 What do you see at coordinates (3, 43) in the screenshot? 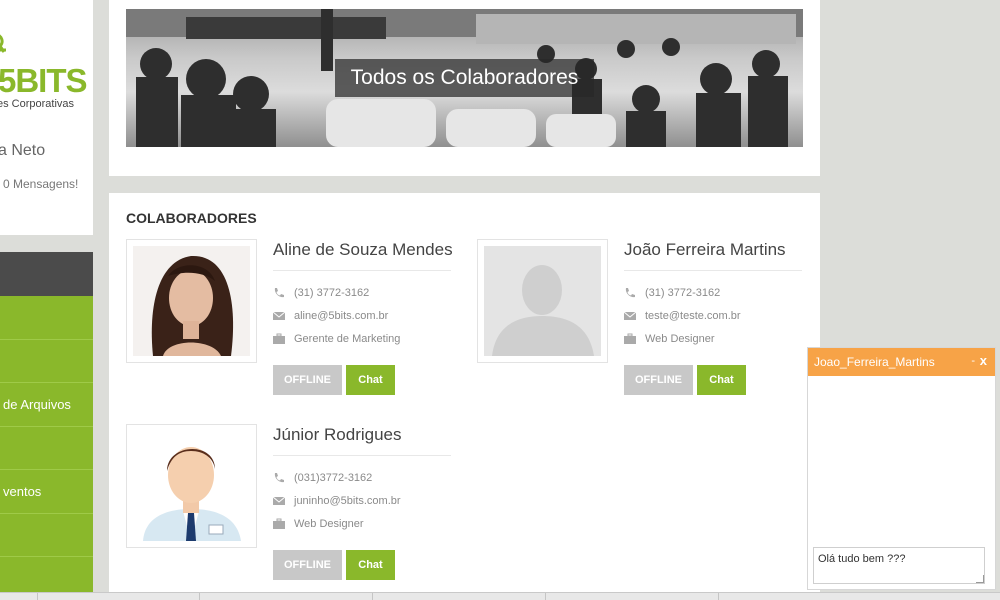
I see `logo-icon` at bounding box center [3, 43].